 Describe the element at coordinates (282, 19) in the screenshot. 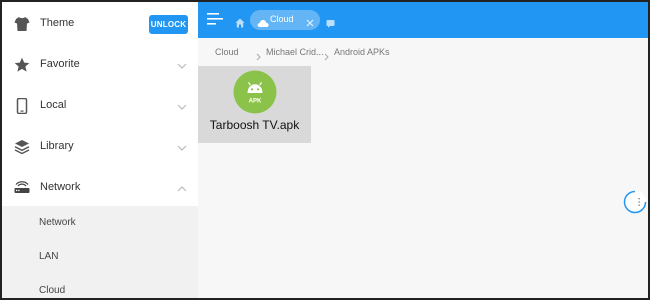

I see `tab-label: Cloud` at that location.